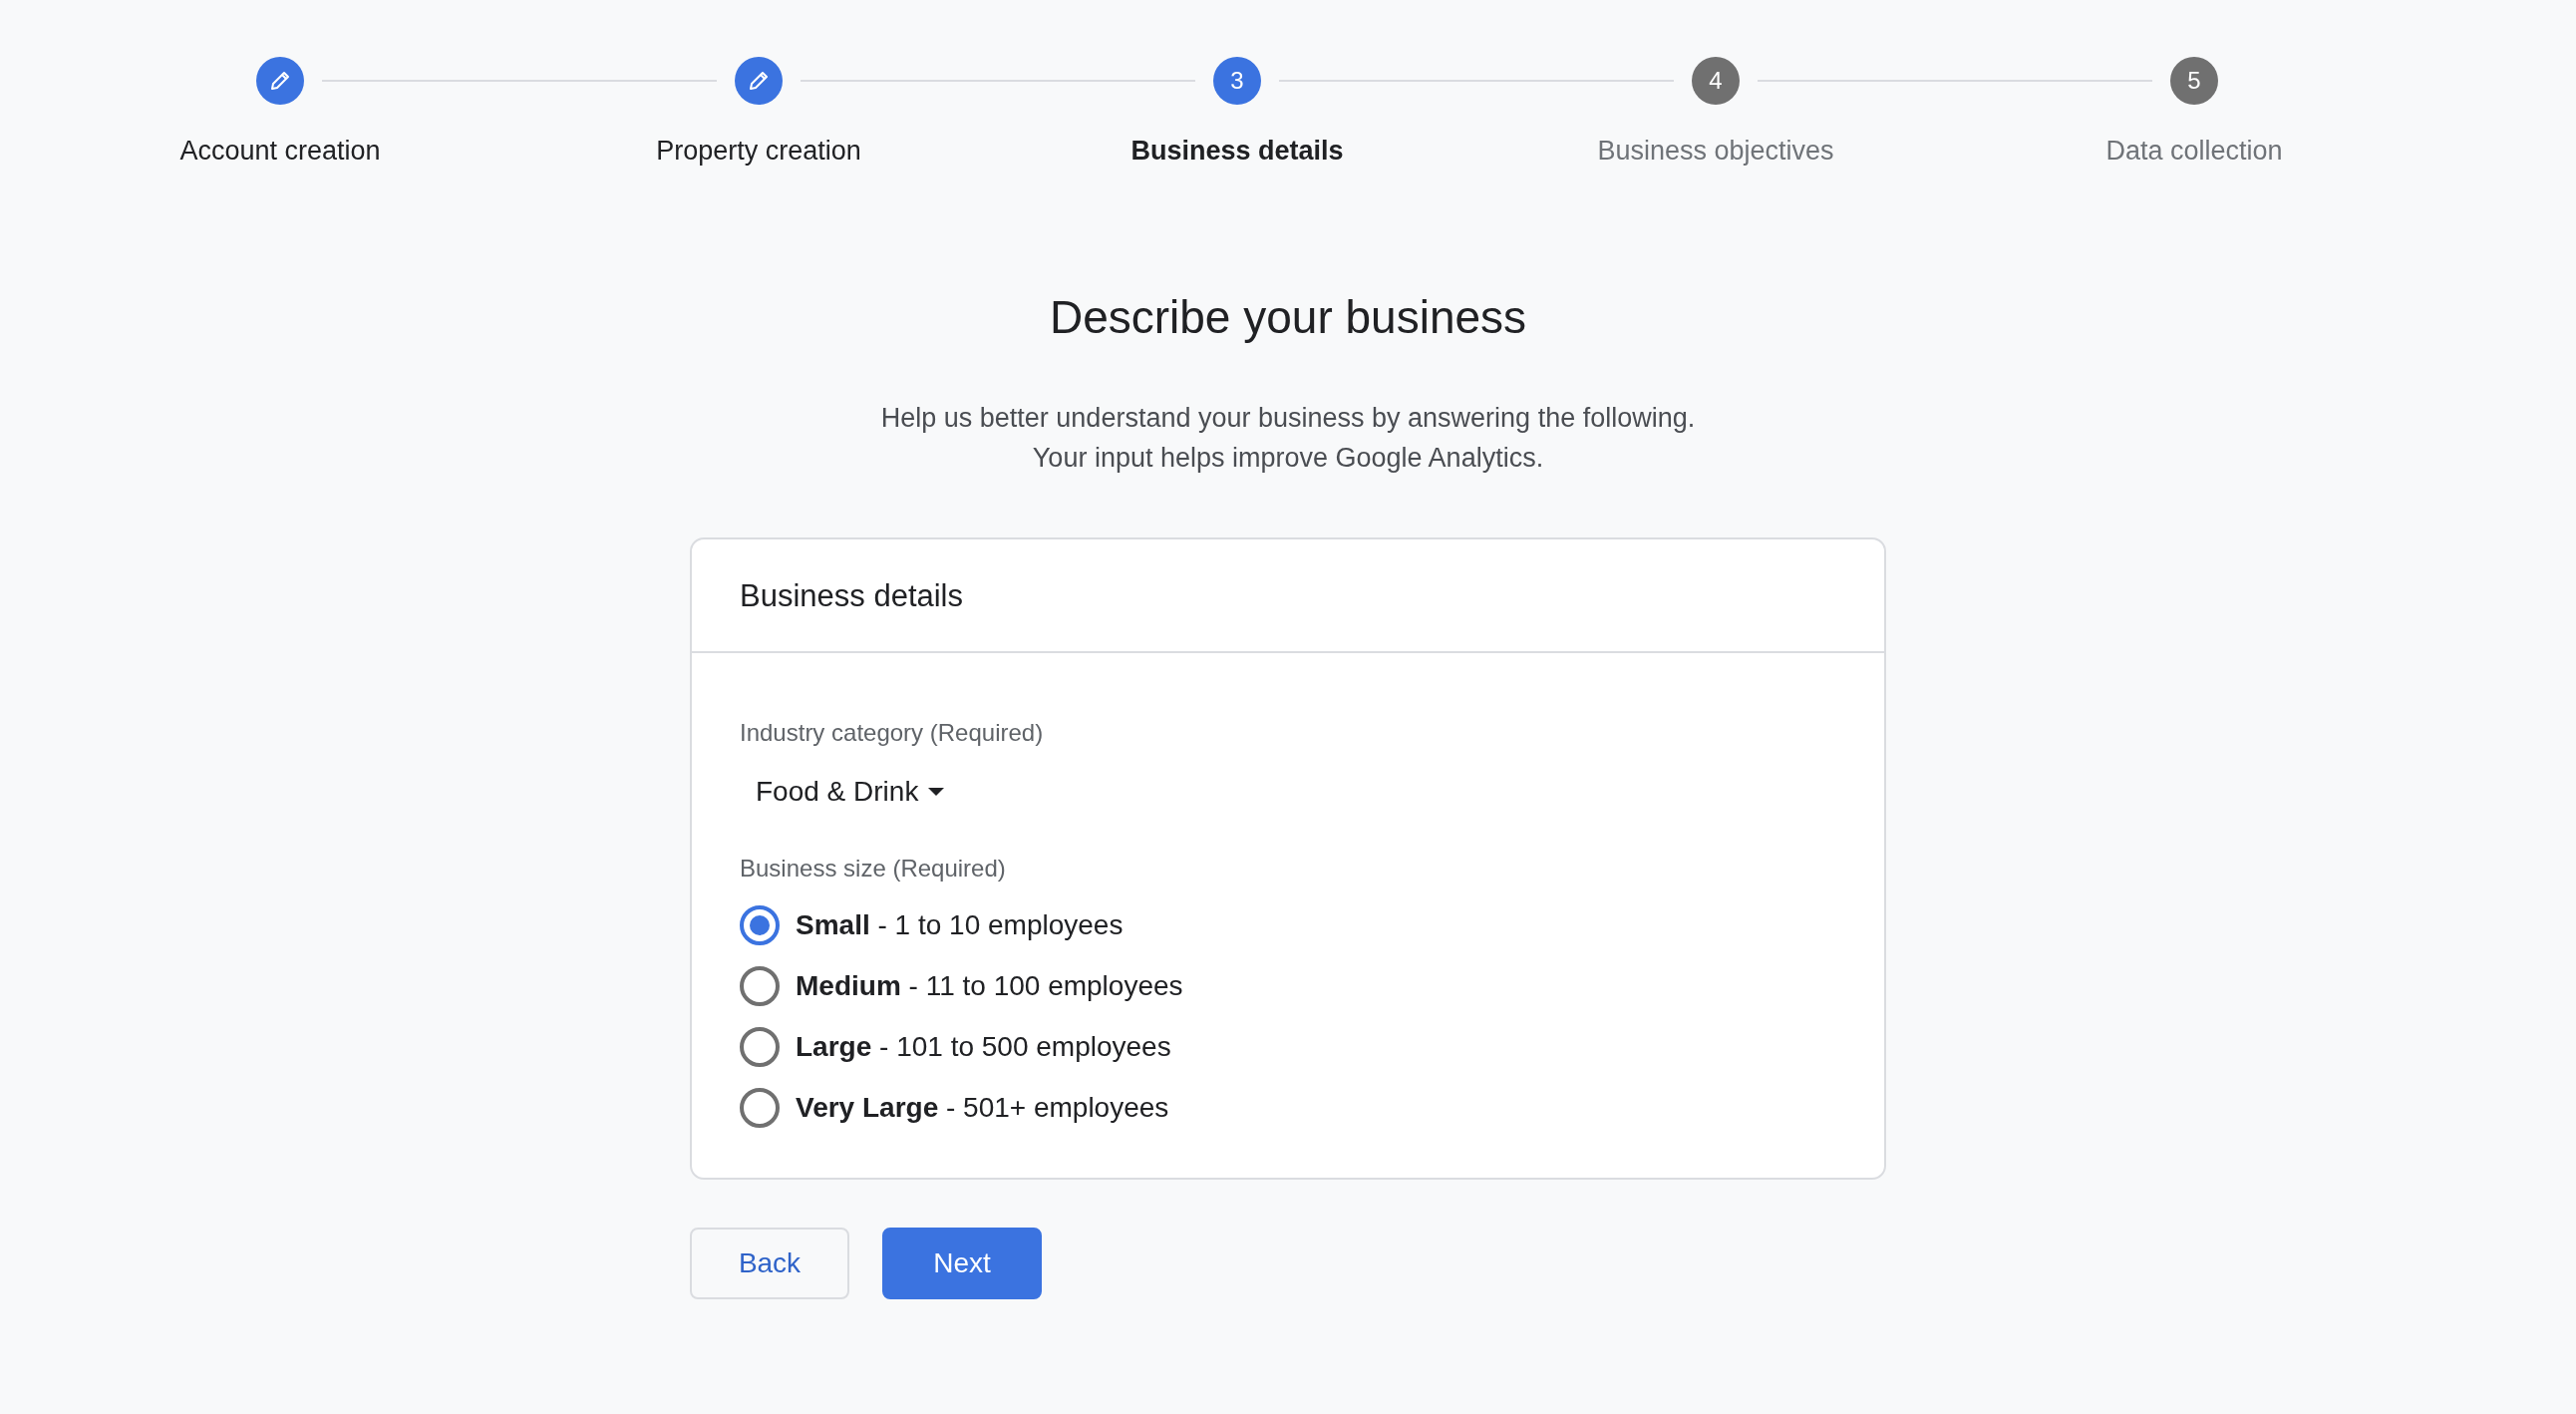  I want to click on industry-dropdown: Food & Drink, so click(850, 792).